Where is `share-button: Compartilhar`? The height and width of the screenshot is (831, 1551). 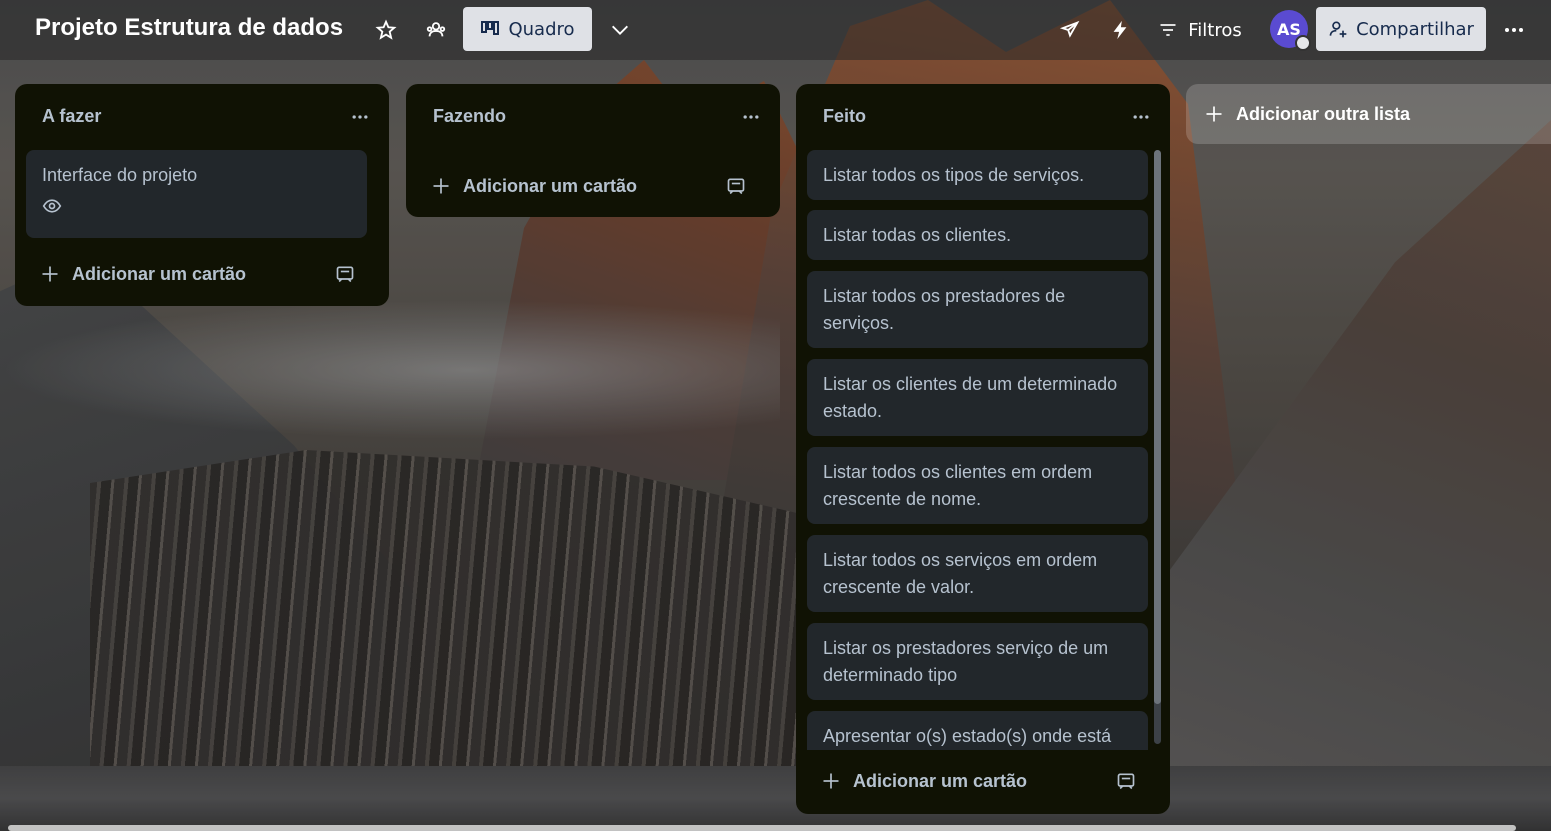 share-button: Compartilhar is located at coordinates (1401, 29).